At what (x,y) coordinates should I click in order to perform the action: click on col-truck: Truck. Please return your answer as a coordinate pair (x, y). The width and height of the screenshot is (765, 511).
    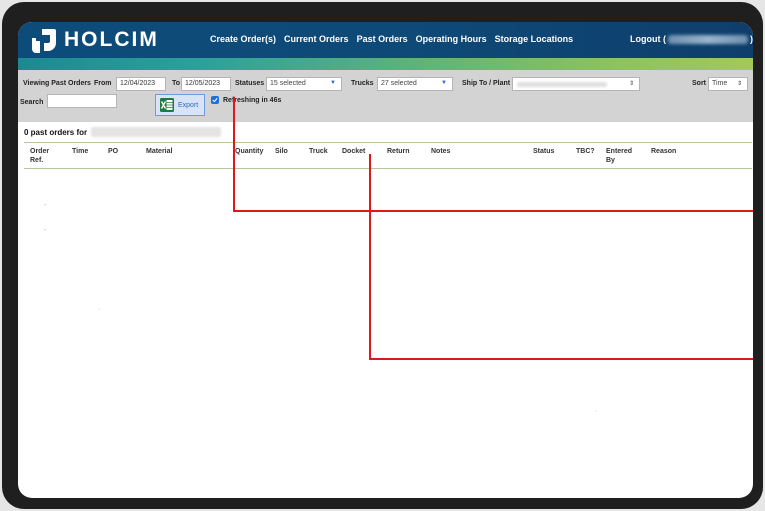
    Looking at the image, I should click on (318, 151).